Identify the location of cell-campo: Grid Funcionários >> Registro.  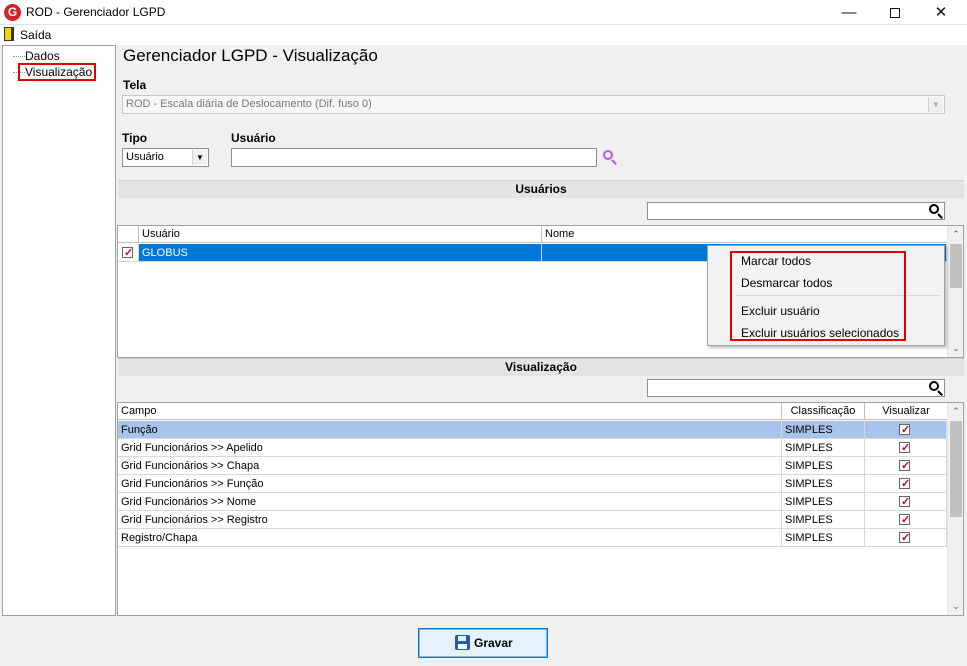
(450, 520).